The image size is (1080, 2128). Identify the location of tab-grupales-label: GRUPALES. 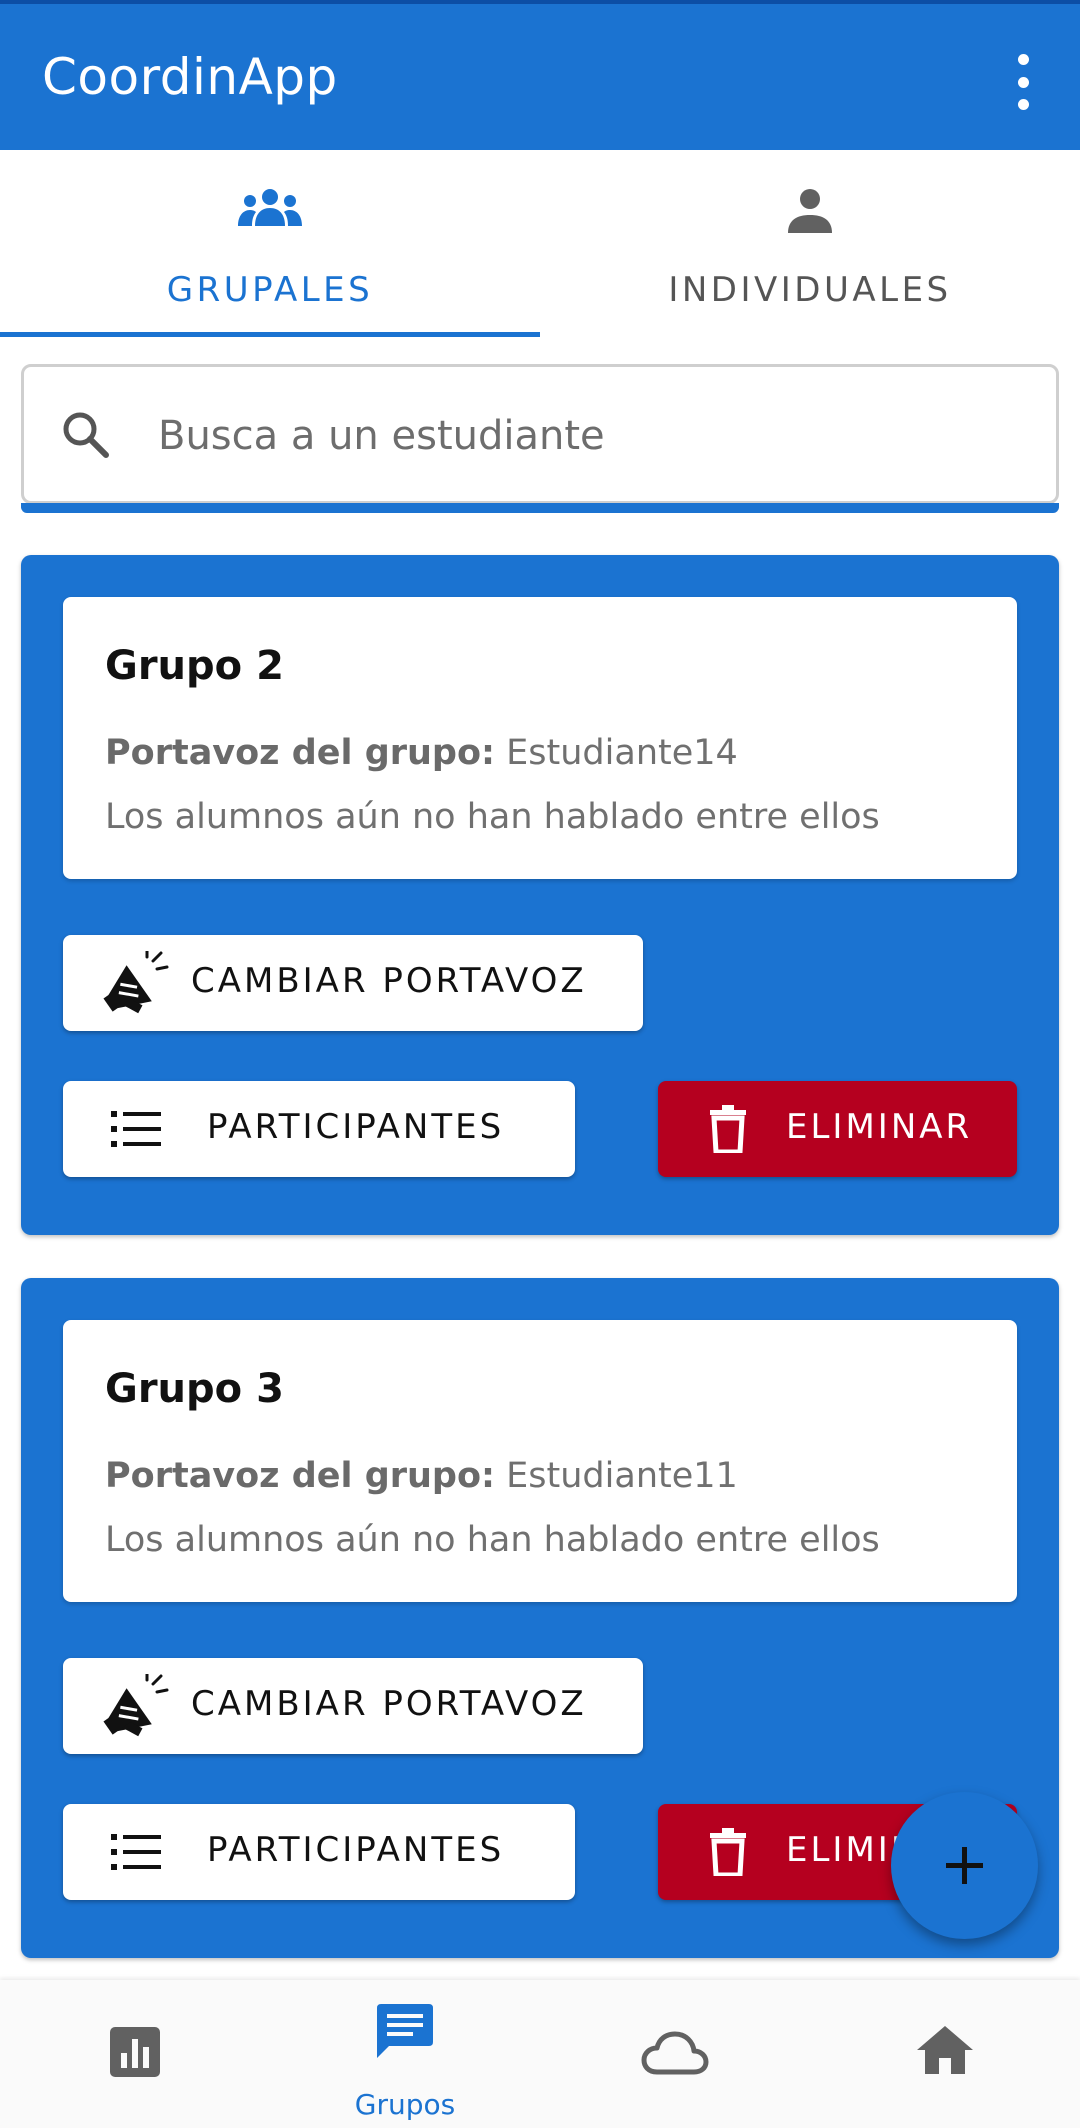
(270, 290).